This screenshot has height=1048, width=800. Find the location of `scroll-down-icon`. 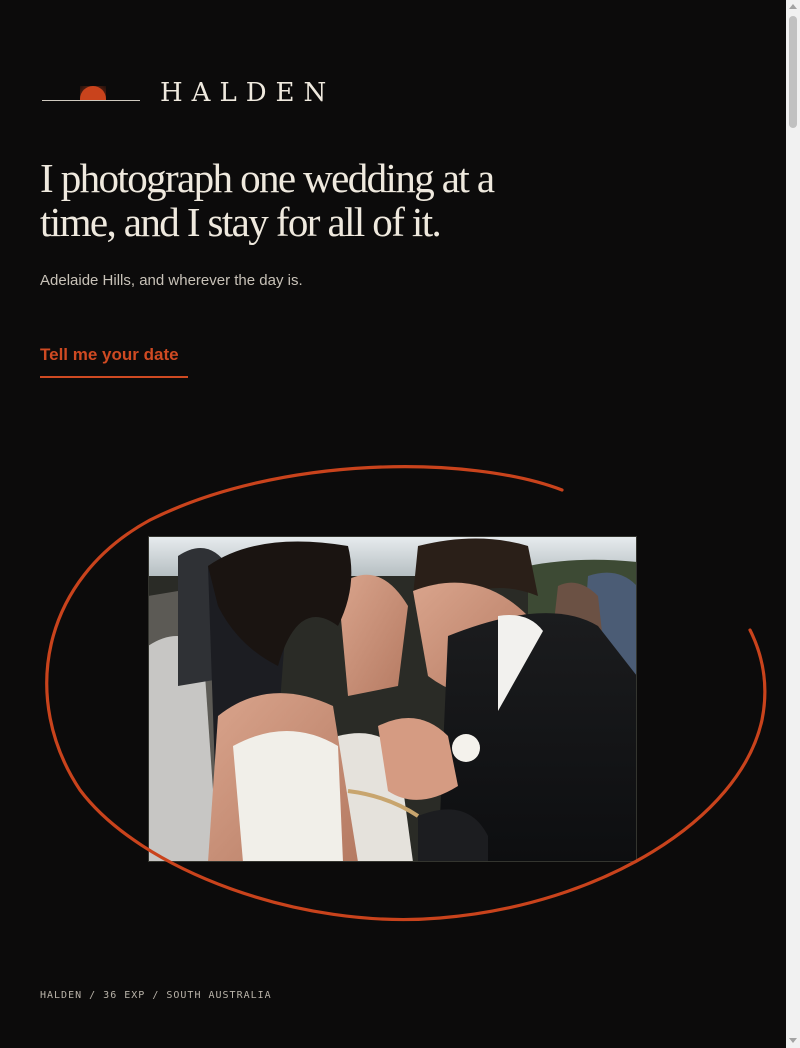

scroll-down-icon is located at coordinates (793, 1040).